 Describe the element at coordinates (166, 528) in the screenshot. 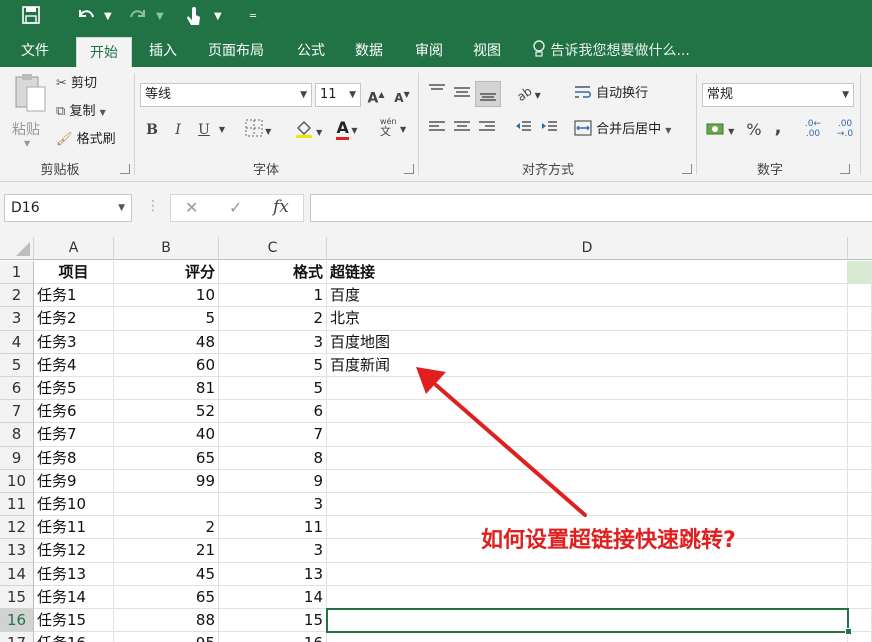

I see `cell-b: 2` at that location.